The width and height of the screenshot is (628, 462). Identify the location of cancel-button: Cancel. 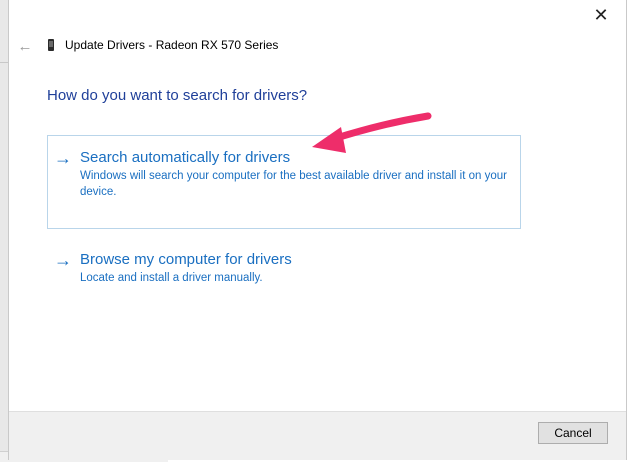
(573, 433).